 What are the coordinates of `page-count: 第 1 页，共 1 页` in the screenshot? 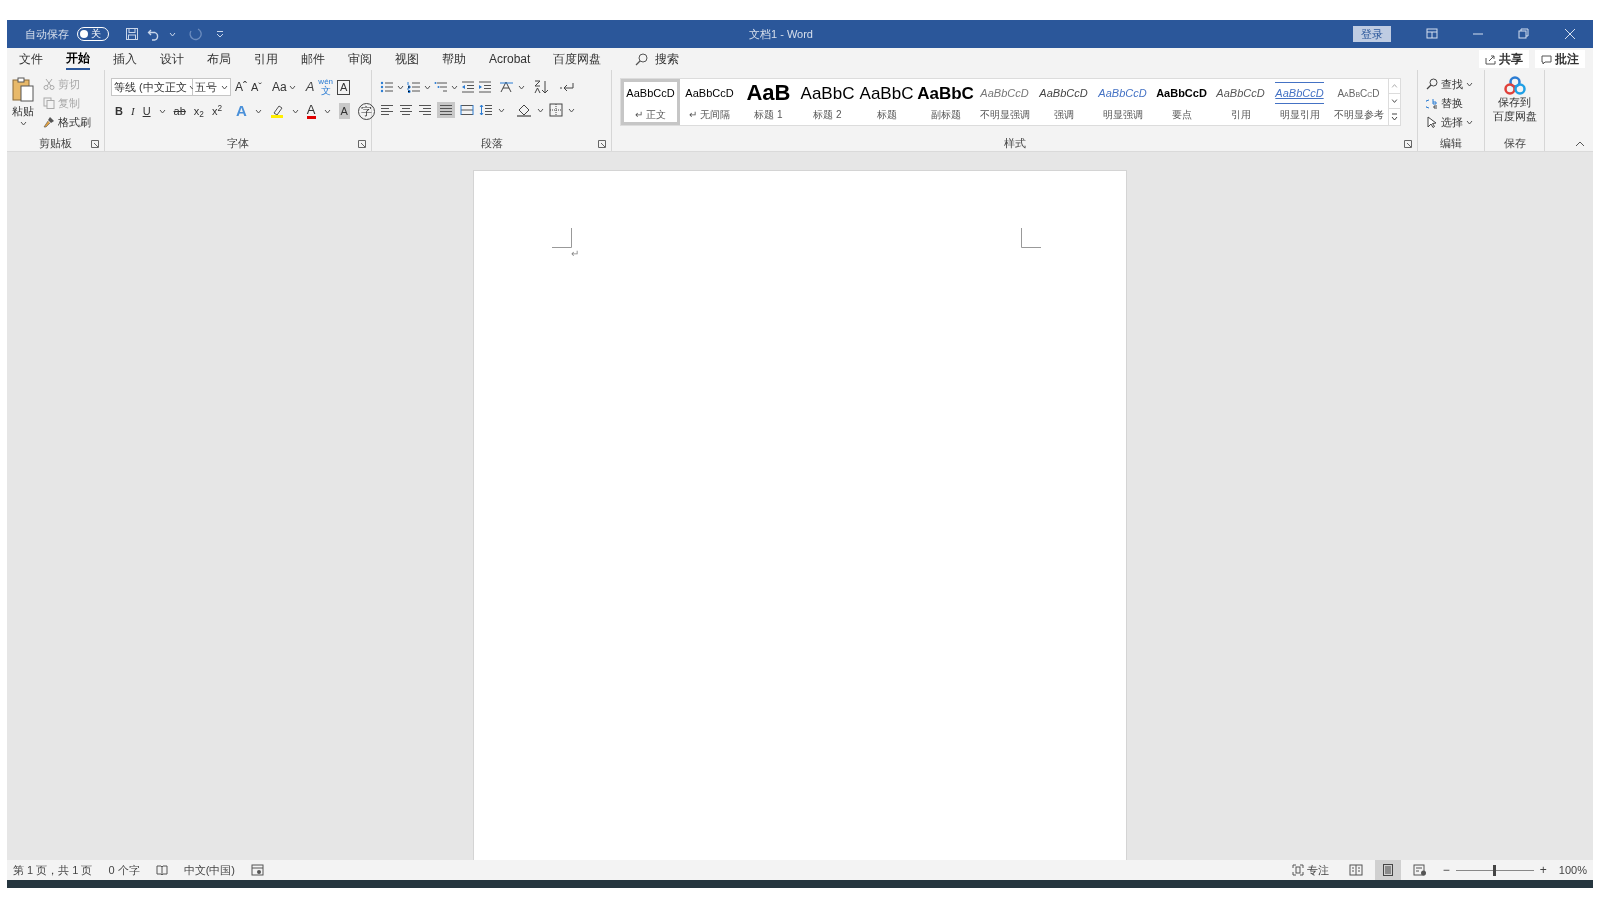 It's located at (53, 870).